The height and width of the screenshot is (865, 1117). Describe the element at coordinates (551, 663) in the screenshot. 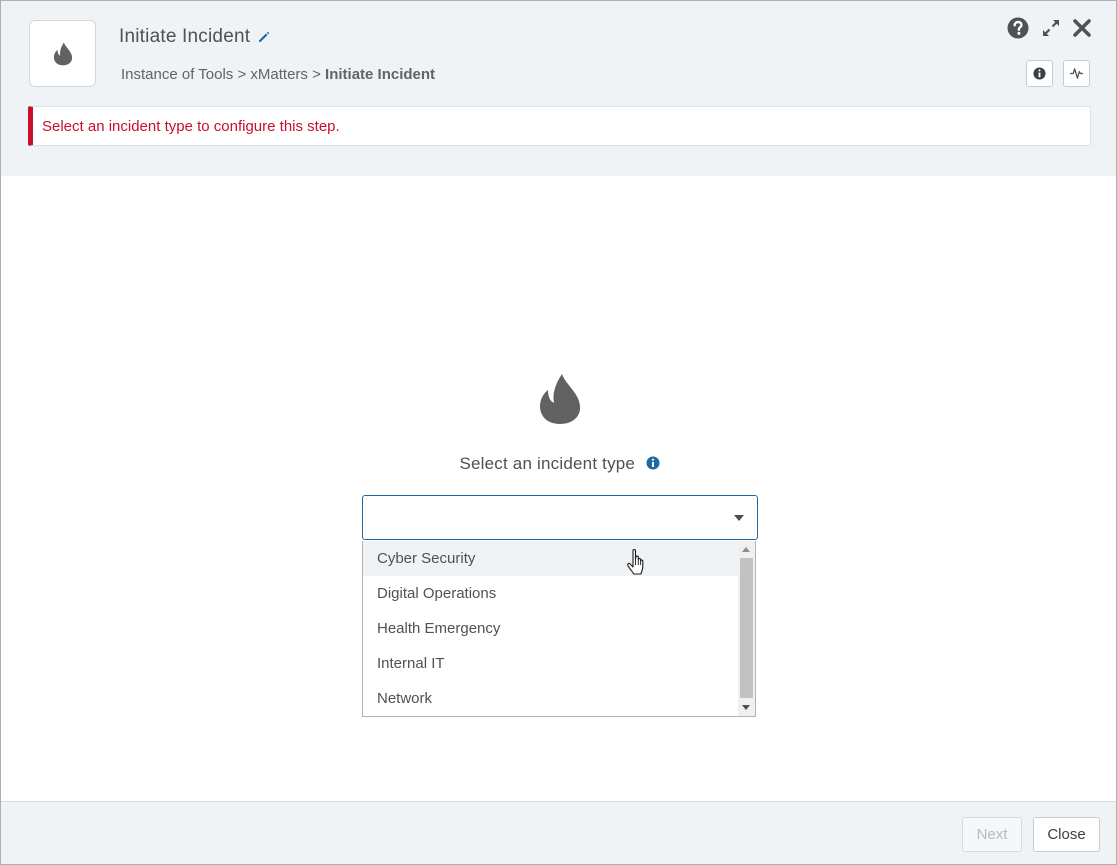

I see `dropdown-option-internal-it: Internal IT` at that location.